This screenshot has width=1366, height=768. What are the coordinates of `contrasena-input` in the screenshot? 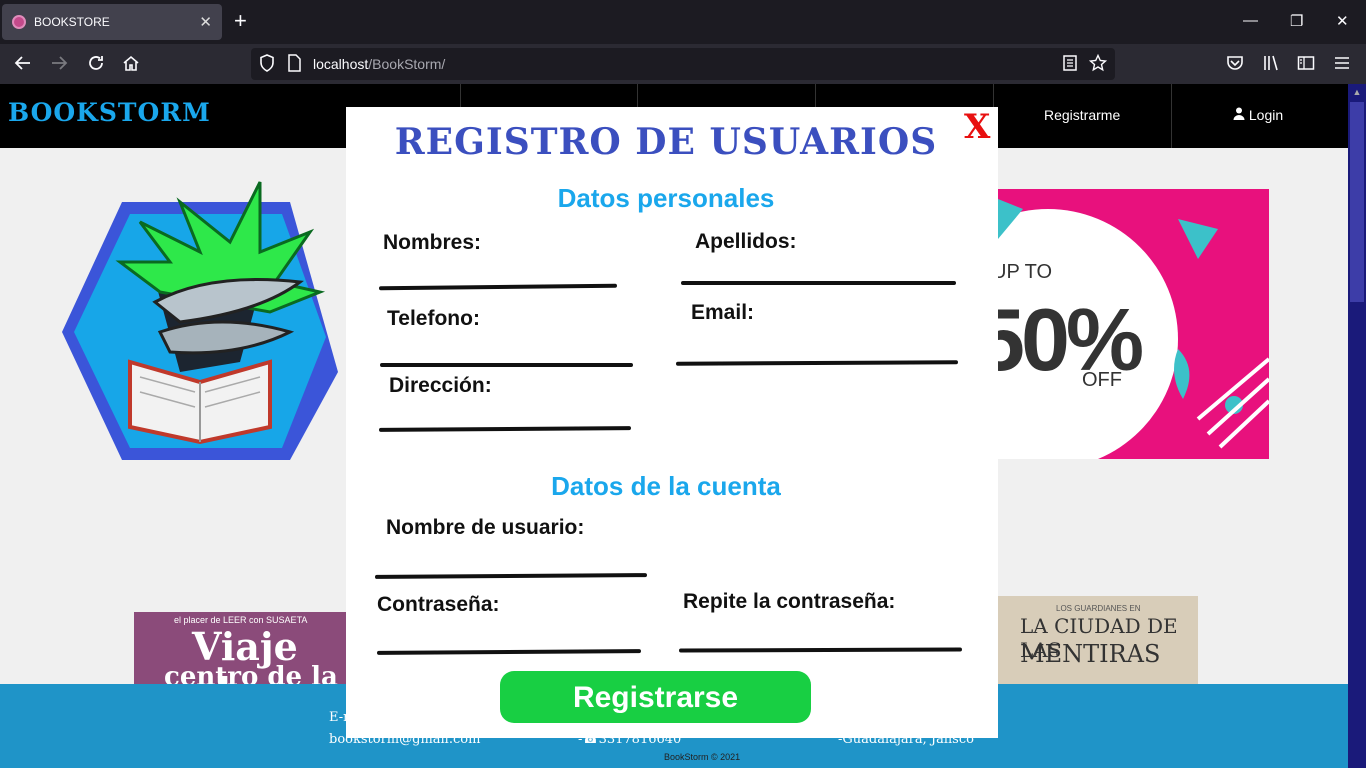 It's located at (509, 652).